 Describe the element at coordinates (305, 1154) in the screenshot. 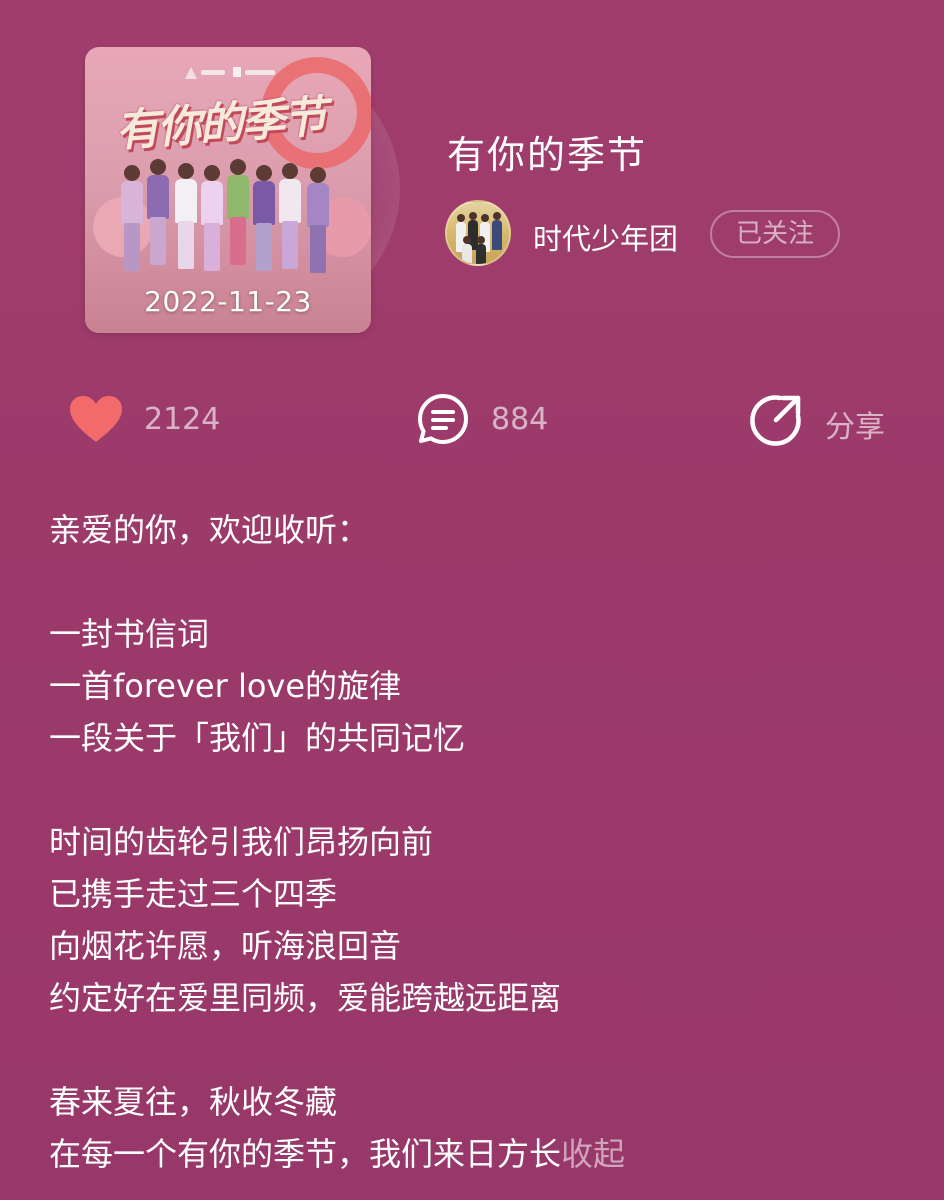

I see `description-line-text: 在每一个有你的季节，我们来日方长` at that location.